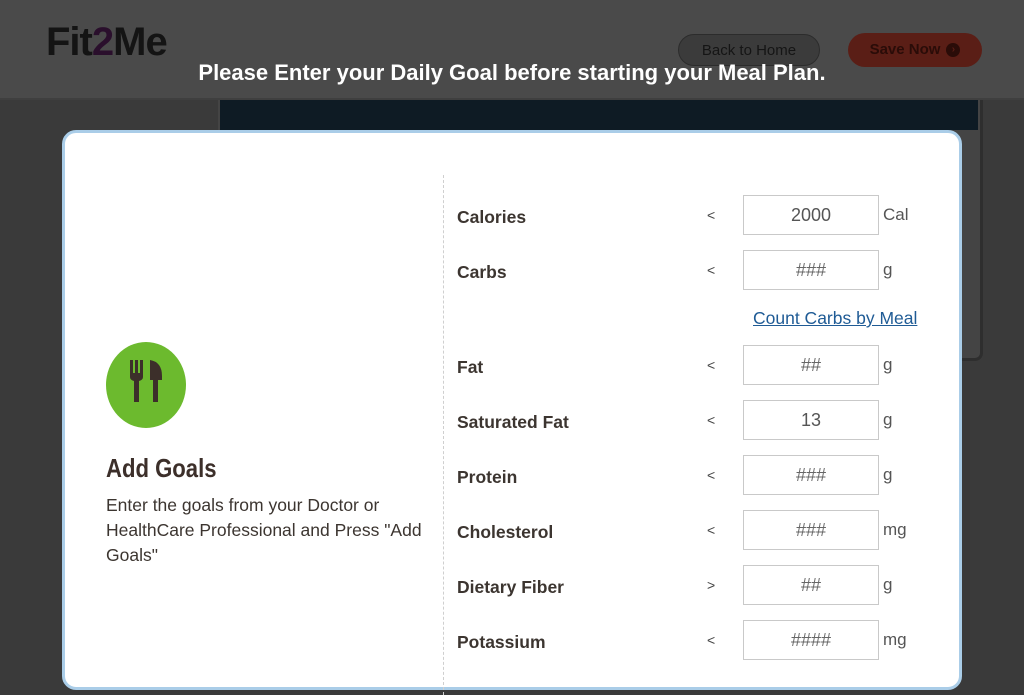  Describe the element at coordinates (905, 49) in the screenshot. I see `save-now-label: Save Now` at that location.